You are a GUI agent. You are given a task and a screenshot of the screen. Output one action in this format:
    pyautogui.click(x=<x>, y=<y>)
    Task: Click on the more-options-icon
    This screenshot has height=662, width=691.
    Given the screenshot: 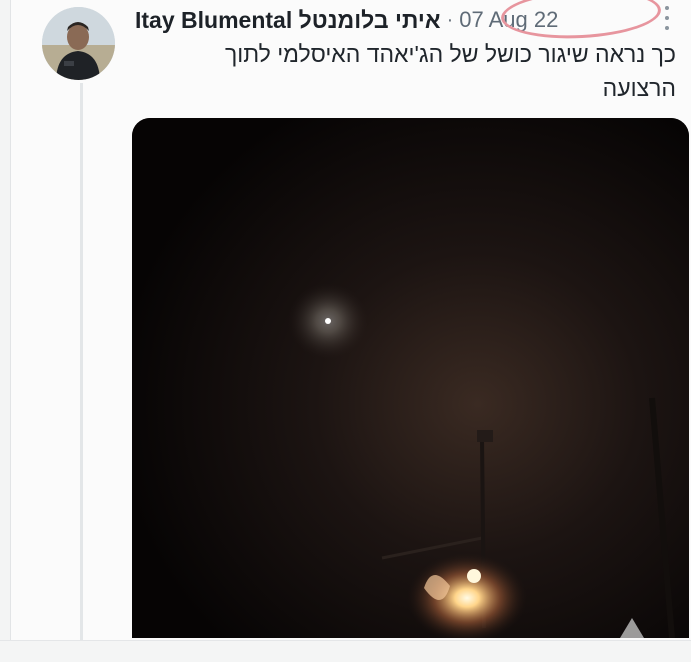 What is the action you would take?
    pyautogui.click(x=667, y=18)
    